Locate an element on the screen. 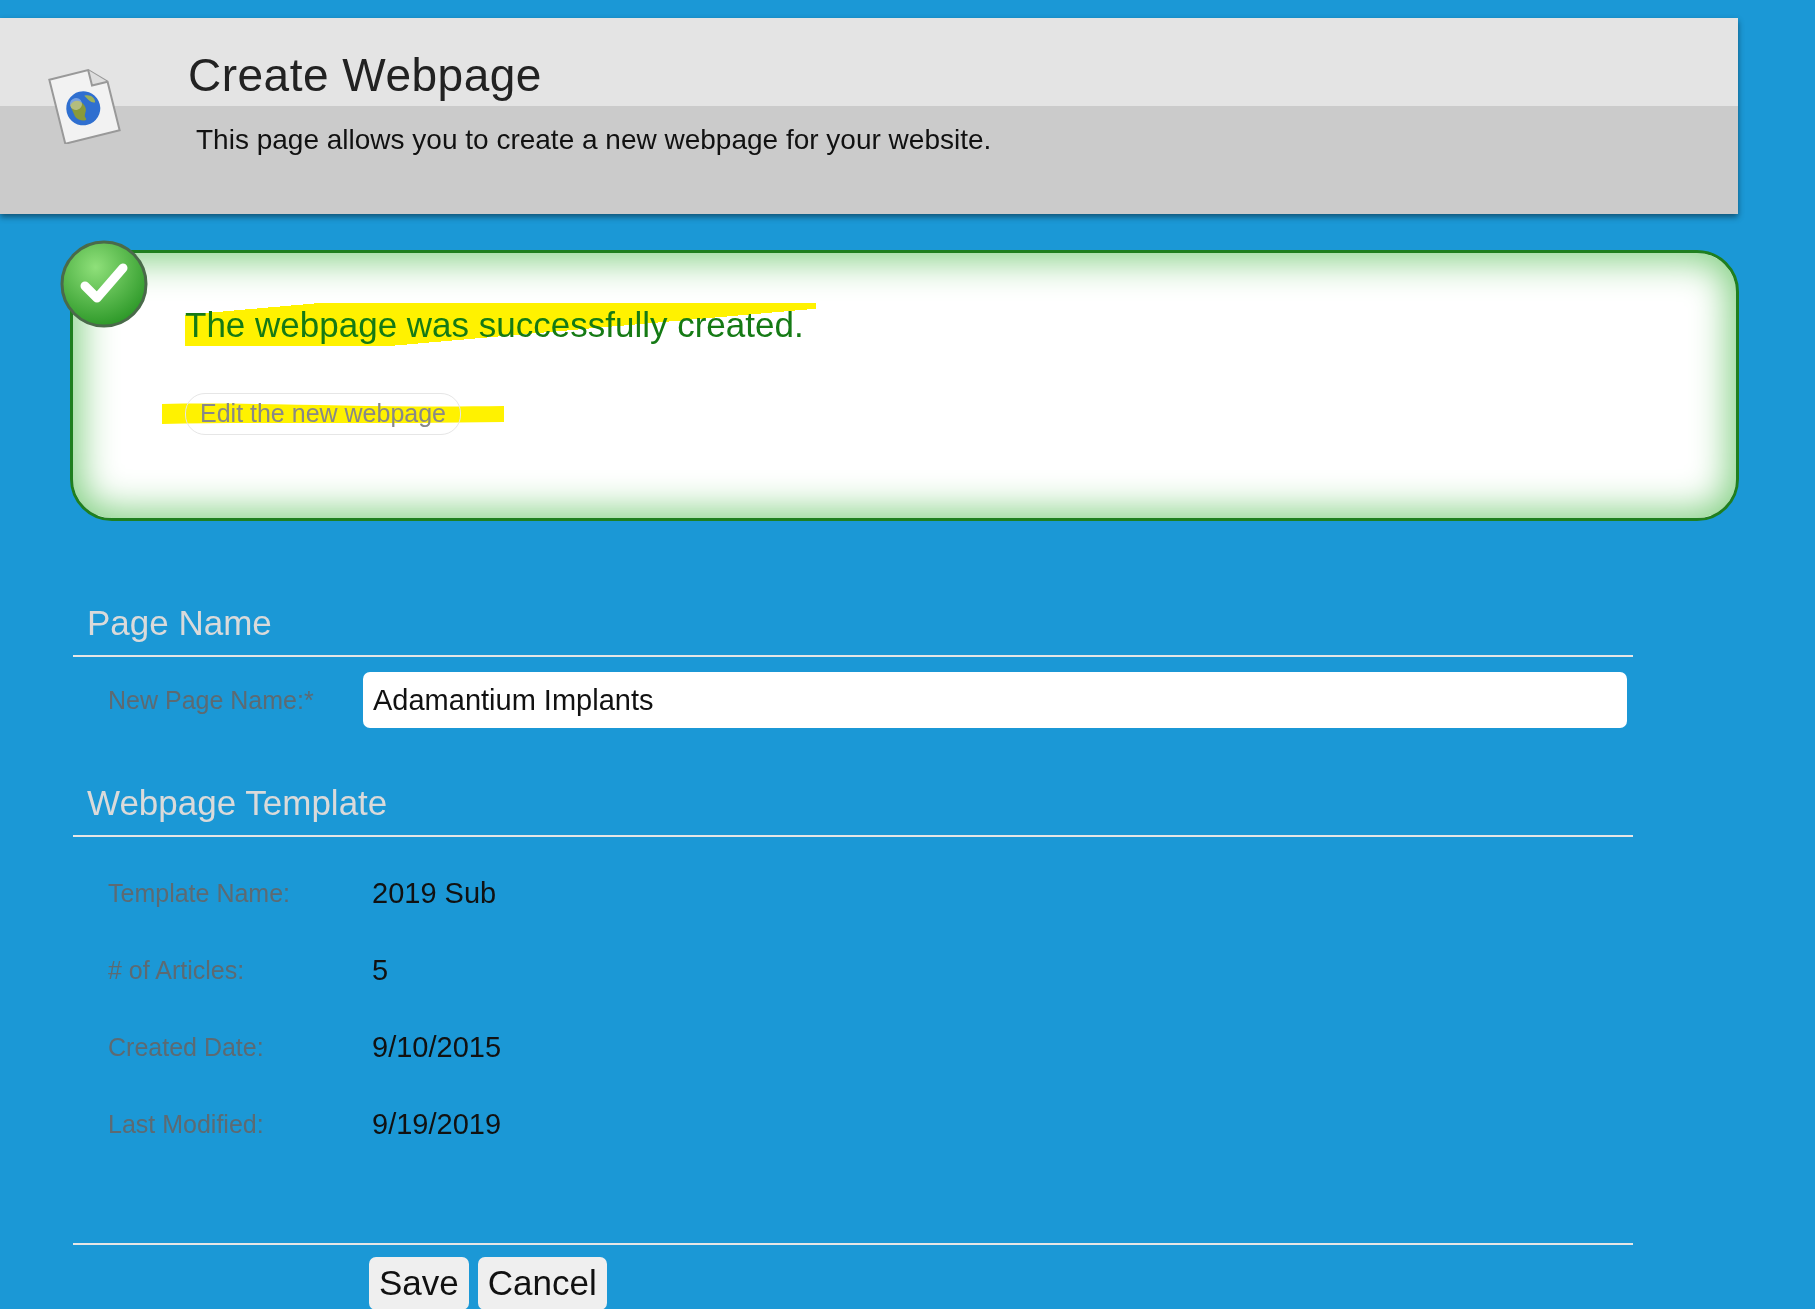 This screenshot has width=1815, height=1309. page-description: This page allows you to create a new webpage for your website. is located at coordinates (594, 140).